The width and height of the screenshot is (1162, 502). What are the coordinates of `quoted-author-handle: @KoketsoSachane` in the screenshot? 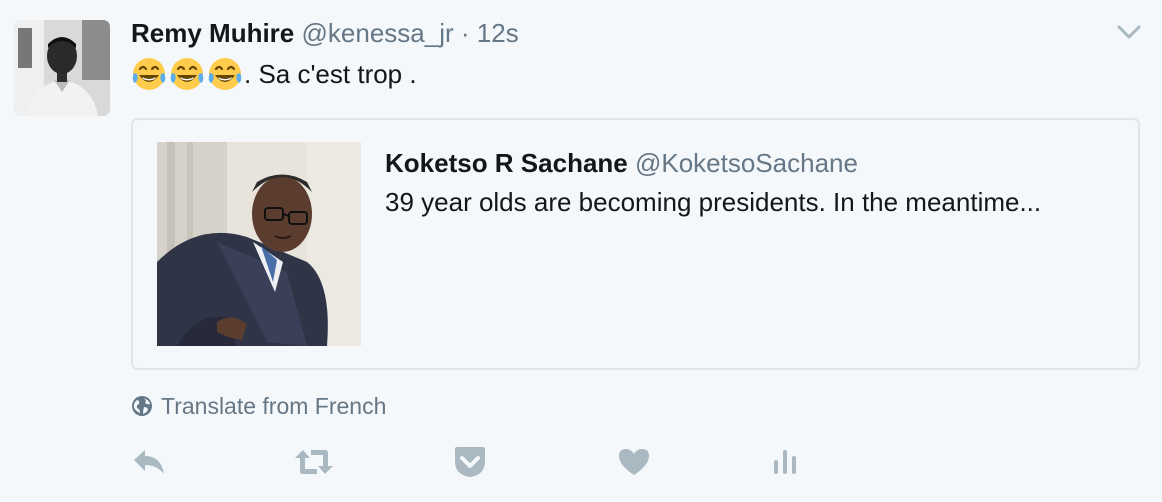 It's located at (746, 163).